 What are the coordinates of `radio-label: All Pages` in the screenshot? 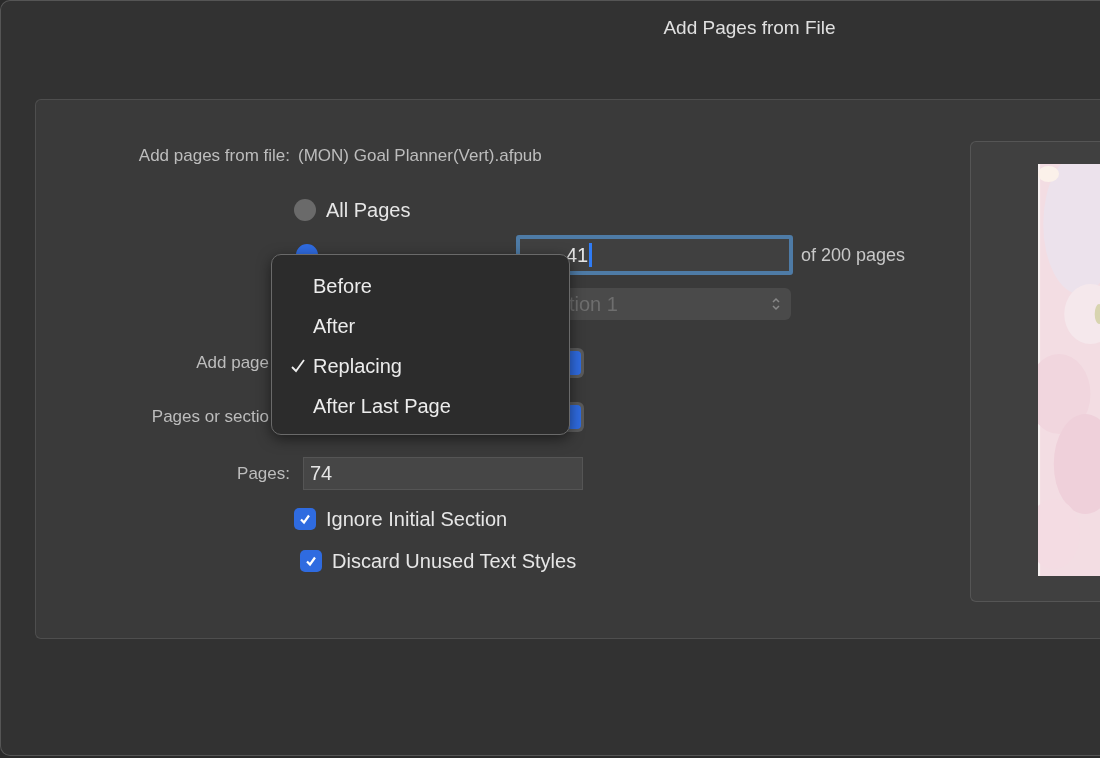 It's located at (368, 210).